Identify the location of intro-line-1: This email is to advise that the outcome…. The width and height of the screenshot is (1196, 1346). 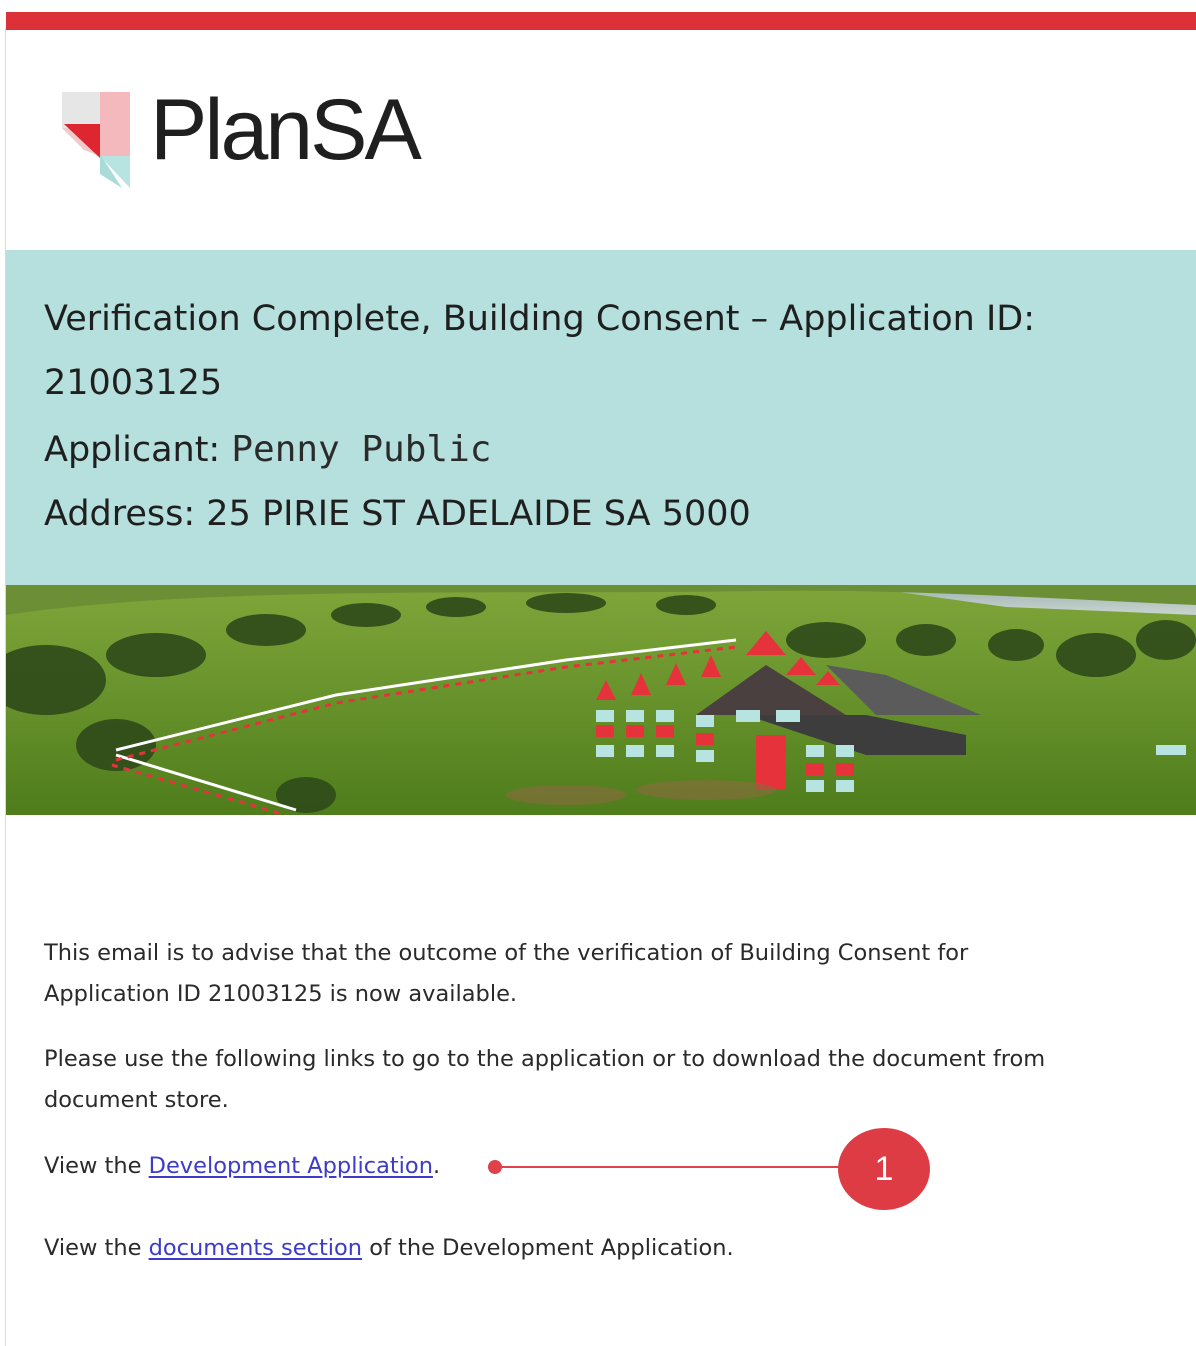
(506, 953).